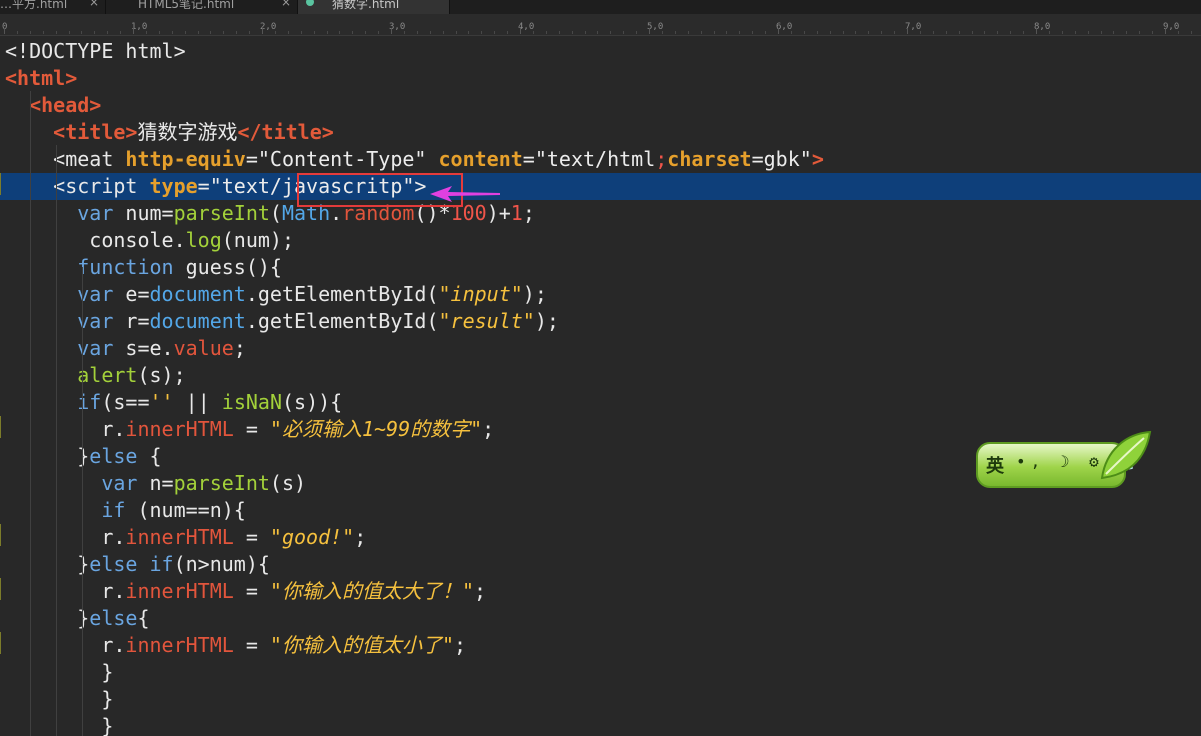 This screenshot has width=1201, height=736. I want to click on tab-label: 猜数字.html, so click(366, 5).